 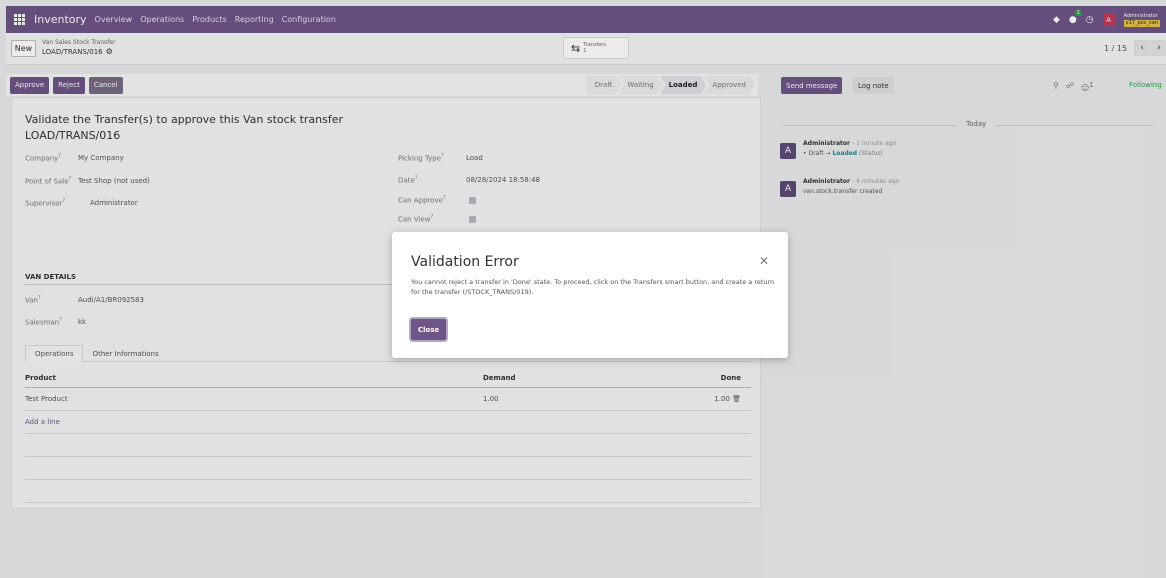 I want to click on close-icon: ✕, so click(x=764, y=261).